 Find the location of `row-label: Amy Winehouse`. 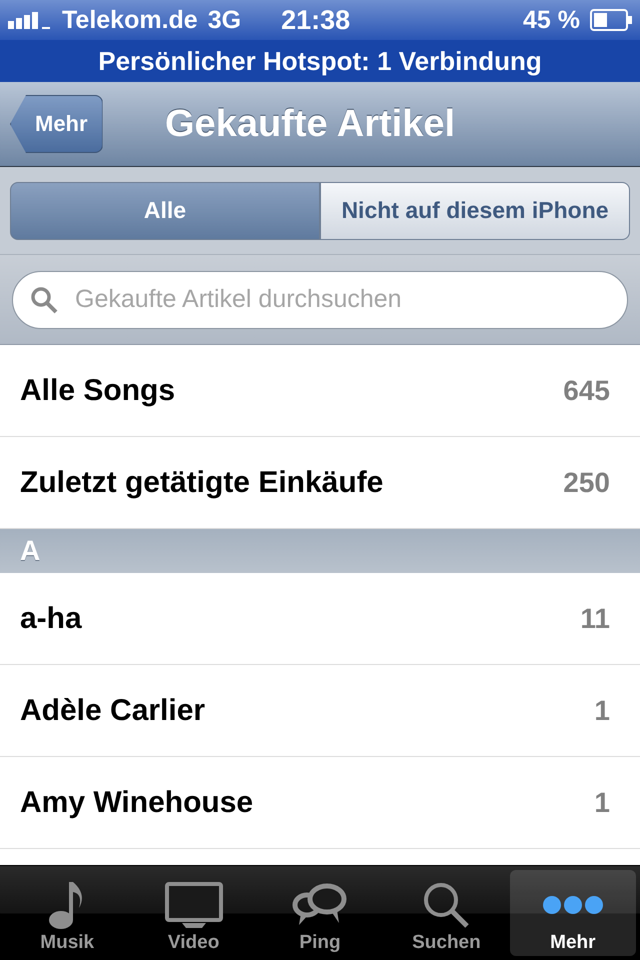

row-label: Amy Winehouse is located at coordinates (137, 803).